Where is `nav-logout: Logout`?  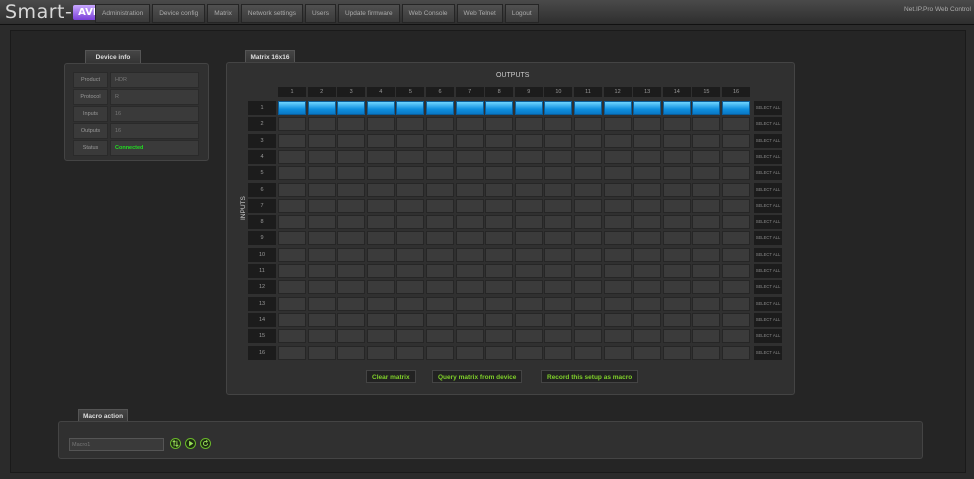 nav-logout: Logout is located at coordinates (521, 13).